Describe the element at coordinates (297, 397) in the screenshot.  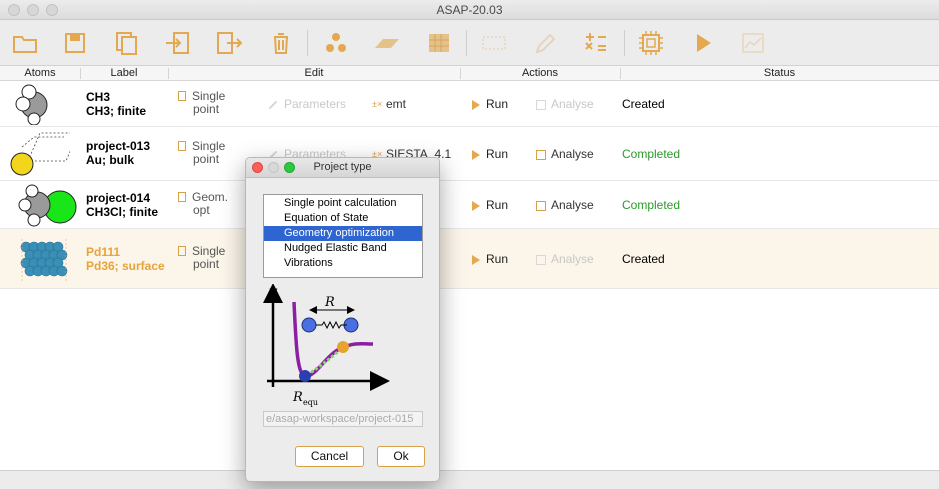
I see `requ-label: R` at that location.